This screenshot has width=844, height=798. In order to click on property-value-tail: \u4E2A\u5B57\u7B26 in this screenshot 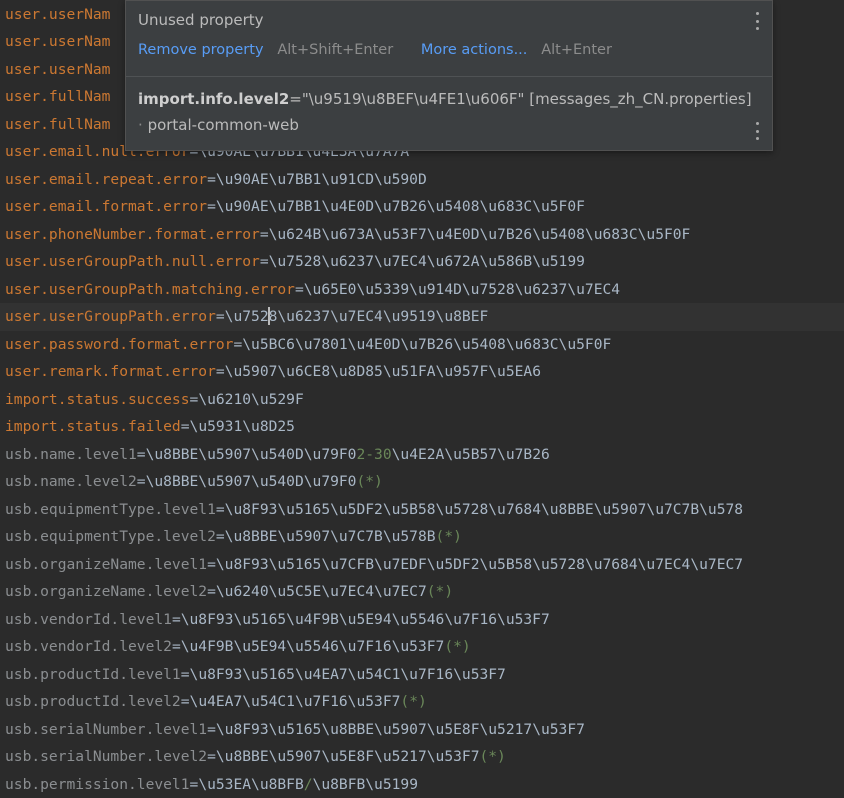, I will do `click(471, 454)`.